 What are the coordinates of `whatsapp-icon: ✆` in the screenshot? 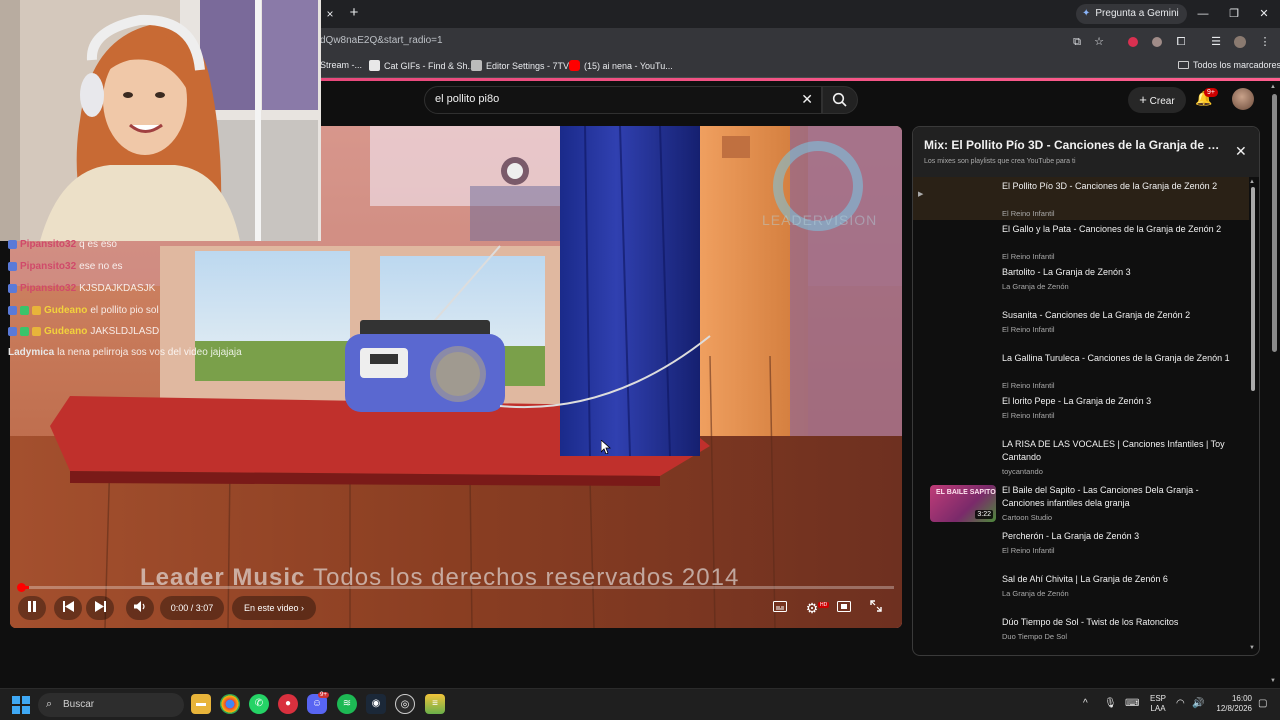 It's located at (259, 704).